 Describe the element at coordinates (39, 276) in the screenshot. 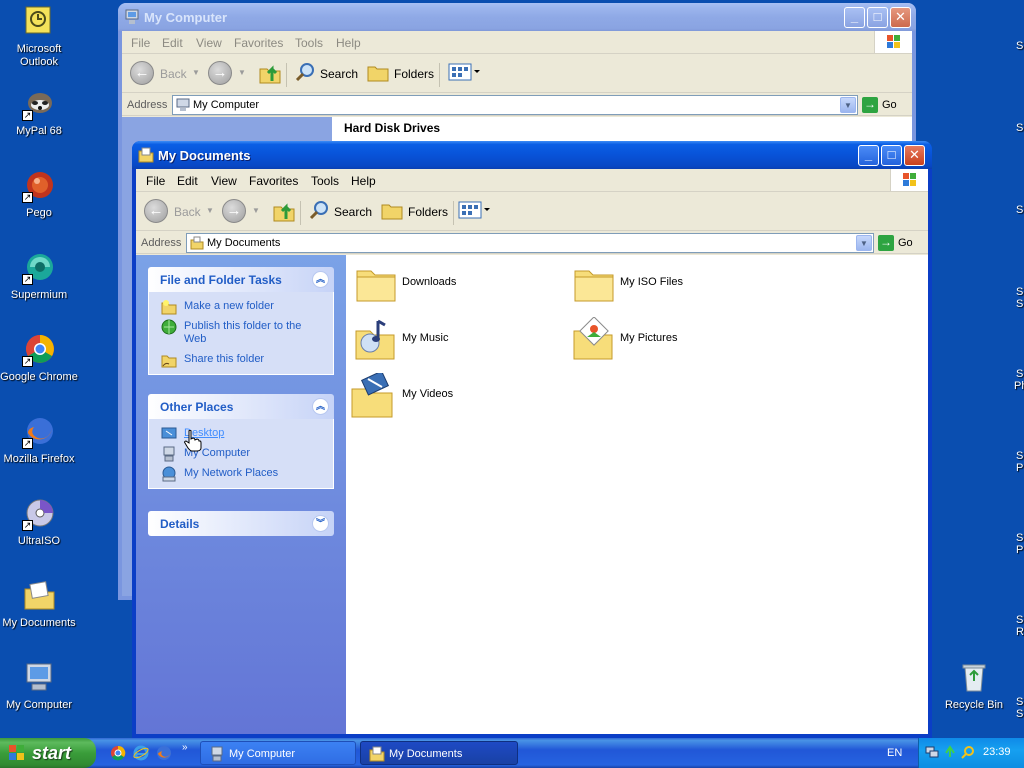

I see `desktop-icon-supermium: ↗ Supermium` at that location.